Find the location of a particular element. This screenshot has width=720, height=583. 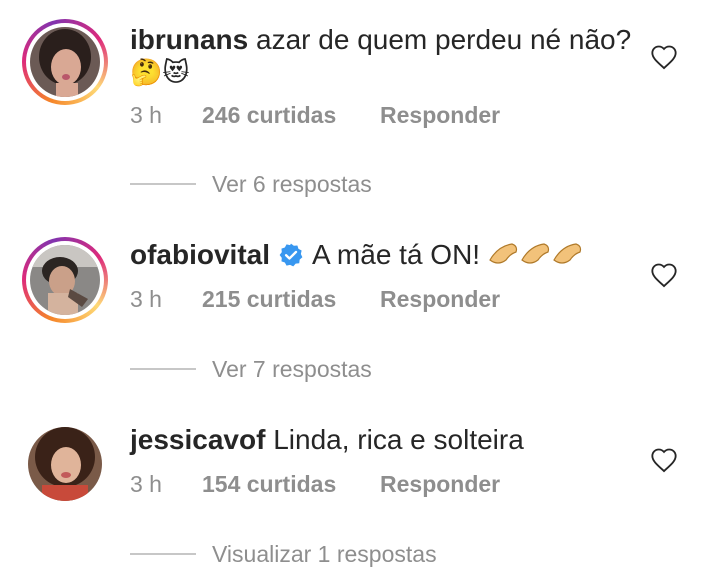

comment-text-line: ofabiovital A mãe tá ON! is located at coordinates (357, 257).